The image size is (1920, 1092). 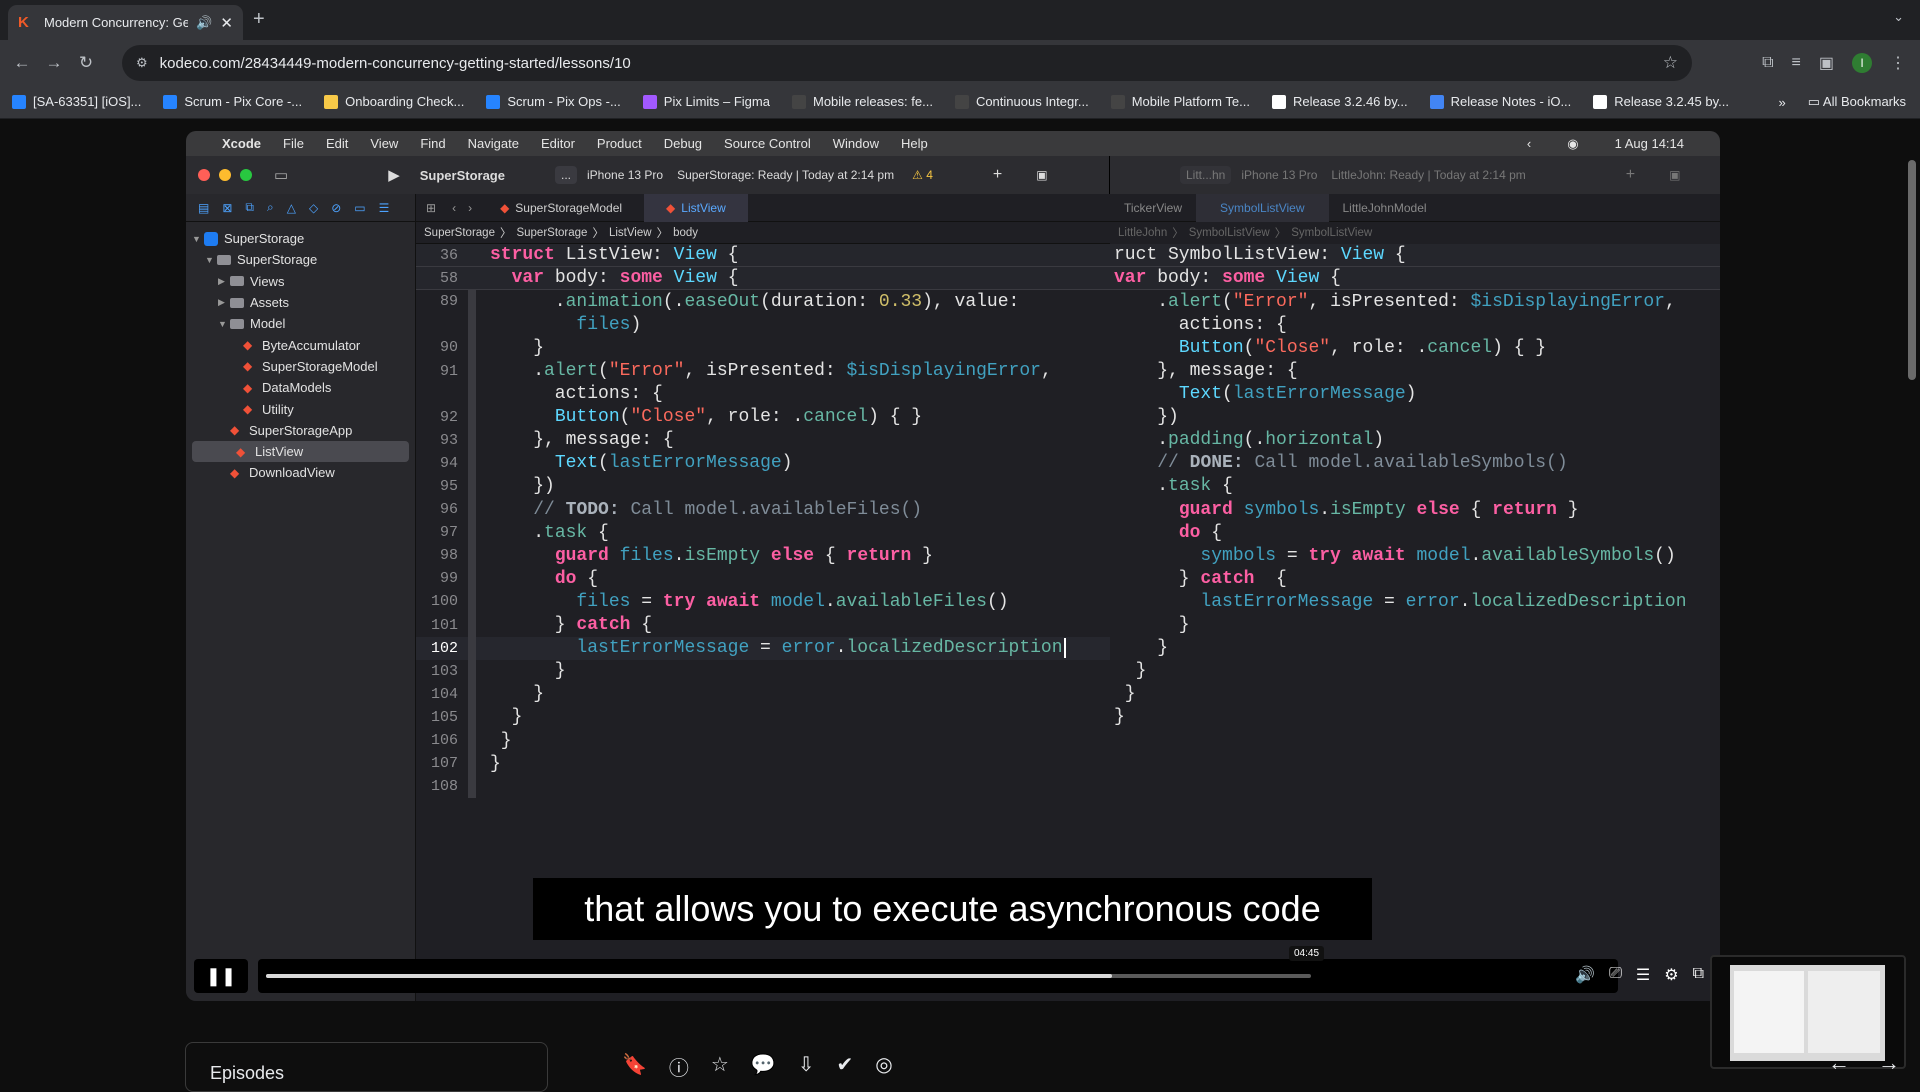 What do you see at coordinates (720, 1066) in the screenshot?
I see `star-icon: ☆` at bounding box center [720, 1066].